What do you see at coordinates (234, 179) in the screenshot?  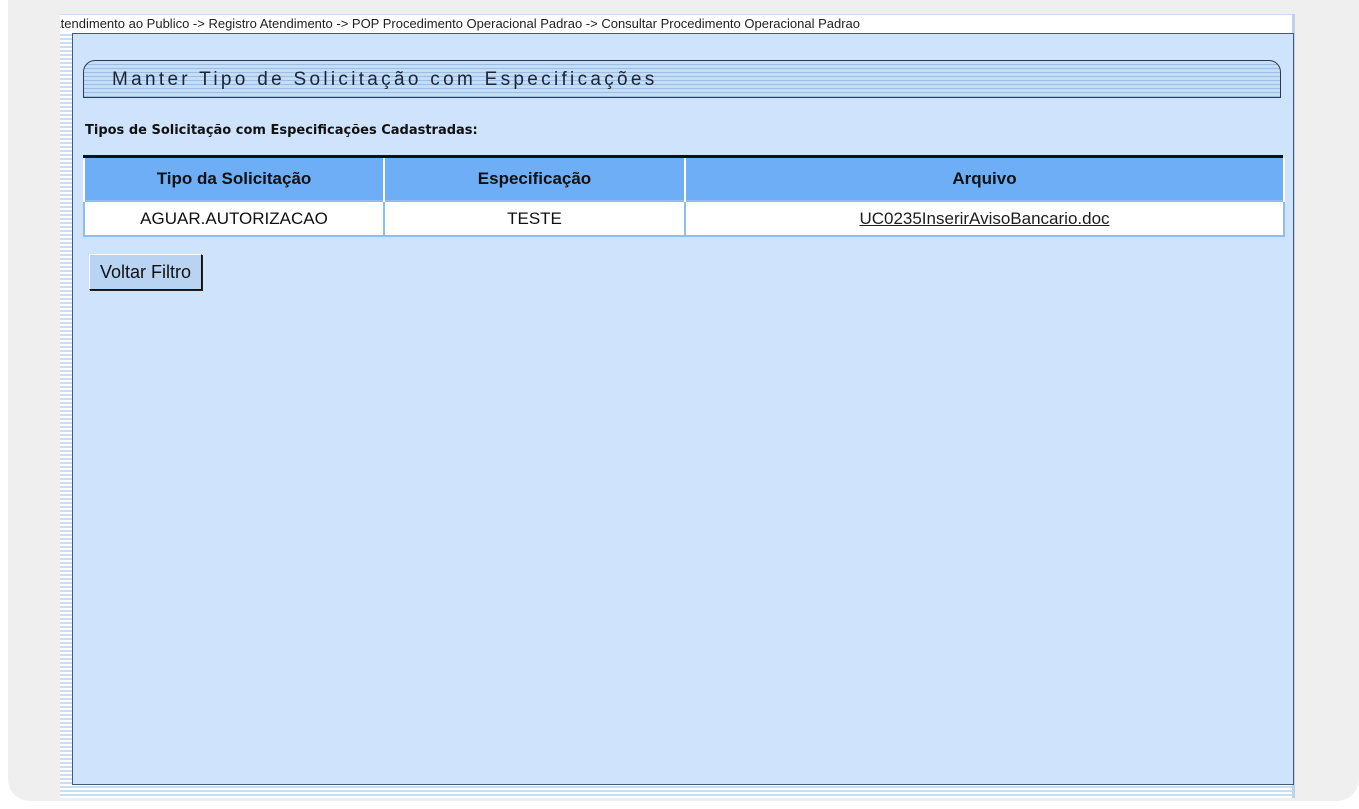 I see `column-header-tipo: Tipo da Solicitação` at bounding box center [234, 179].